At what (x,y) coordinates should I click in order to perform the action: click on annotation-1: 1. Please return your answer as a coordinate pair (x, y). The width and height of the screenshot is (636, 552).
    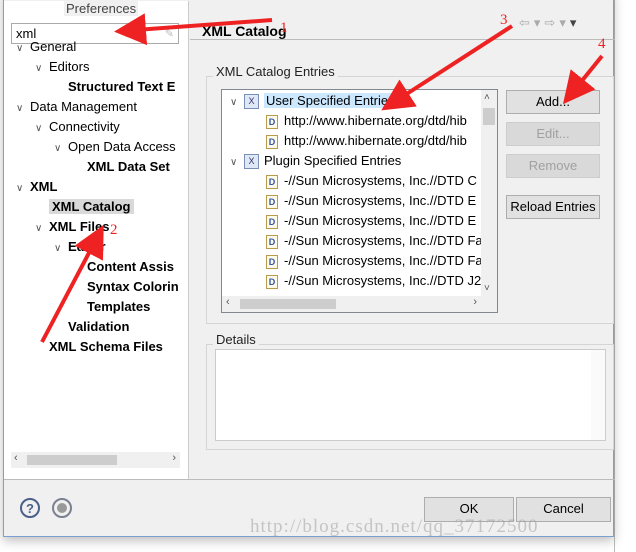
    Looking at the image, I should click on (284, 28).